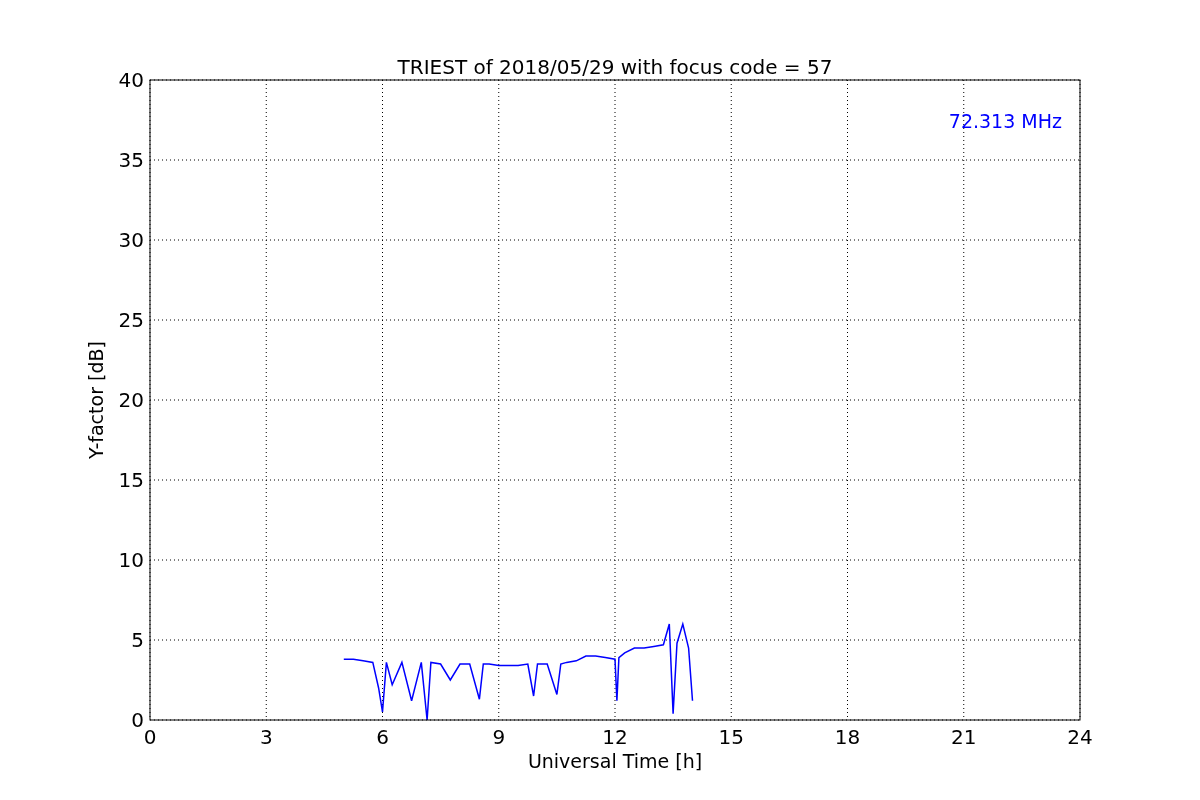 This screenshot has width=1200, height=800. Describe the element at coordinates (150, 737) in the screenshot. I see `x-tick-label: 0` at that location.